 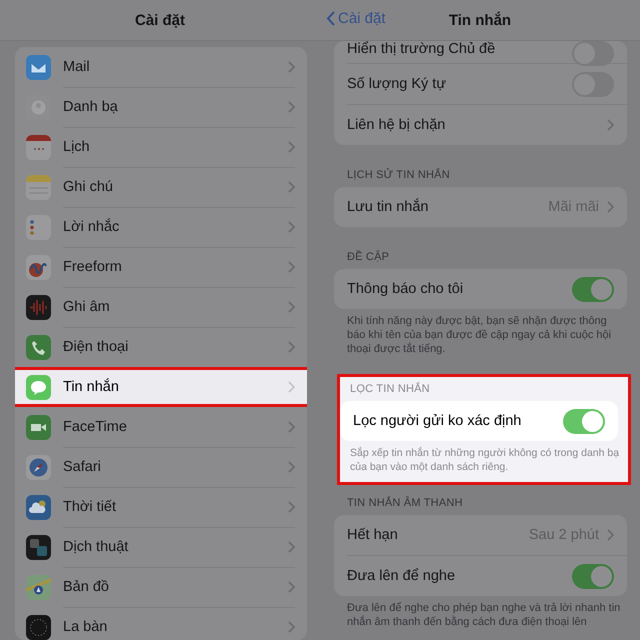 What do you see at coordinates (38, 67) in the screenshot?
I see `mail-icon` at bounding box center [38, 67].